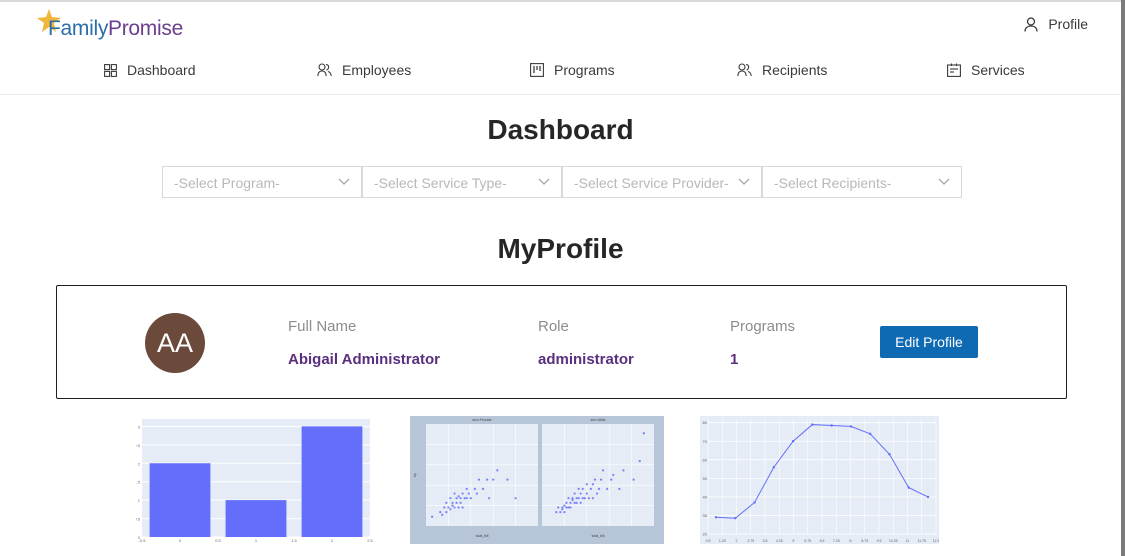 Image resolution: width=1125 pixels, height=556 pixels. Describe the element at coordinates (722, 541) in the screenshot. I see `x-tick-label: 1.25` at that location.